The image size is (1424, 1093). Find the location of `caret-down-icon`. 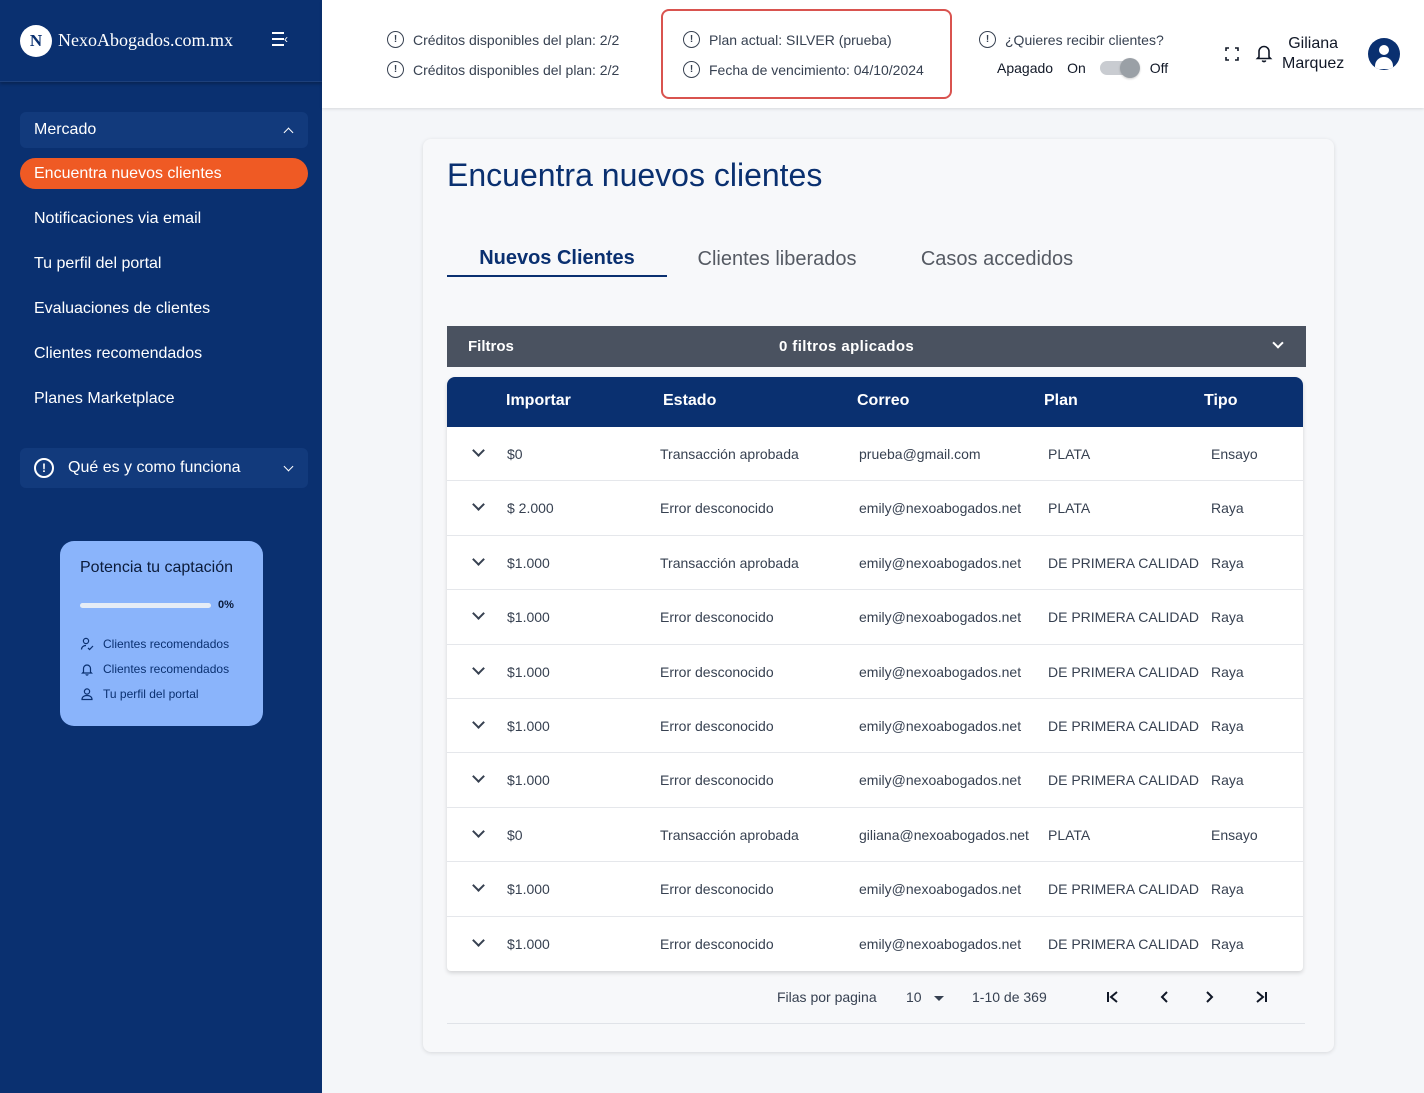

caret-down-icon is located at coordinates (938, 998).